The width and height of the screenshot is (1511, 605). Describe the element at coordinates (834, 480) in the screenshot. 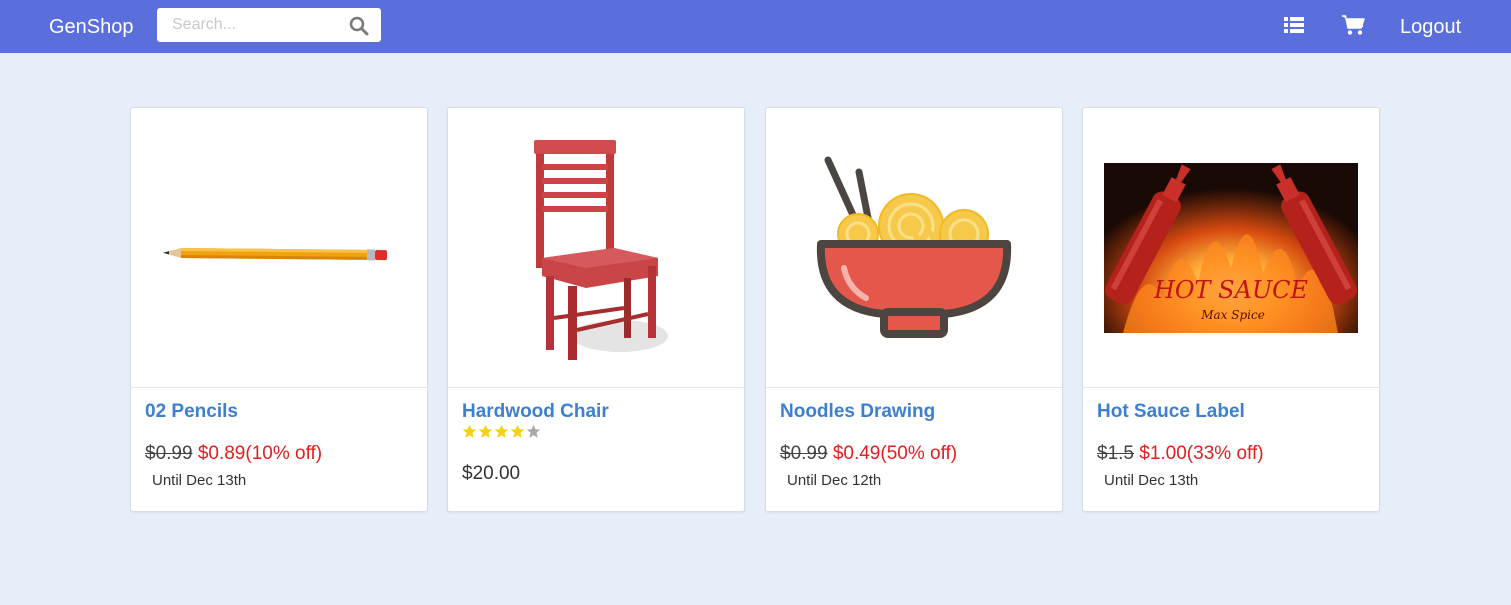

I see `offer-until: Until Dec 12th` at that location.